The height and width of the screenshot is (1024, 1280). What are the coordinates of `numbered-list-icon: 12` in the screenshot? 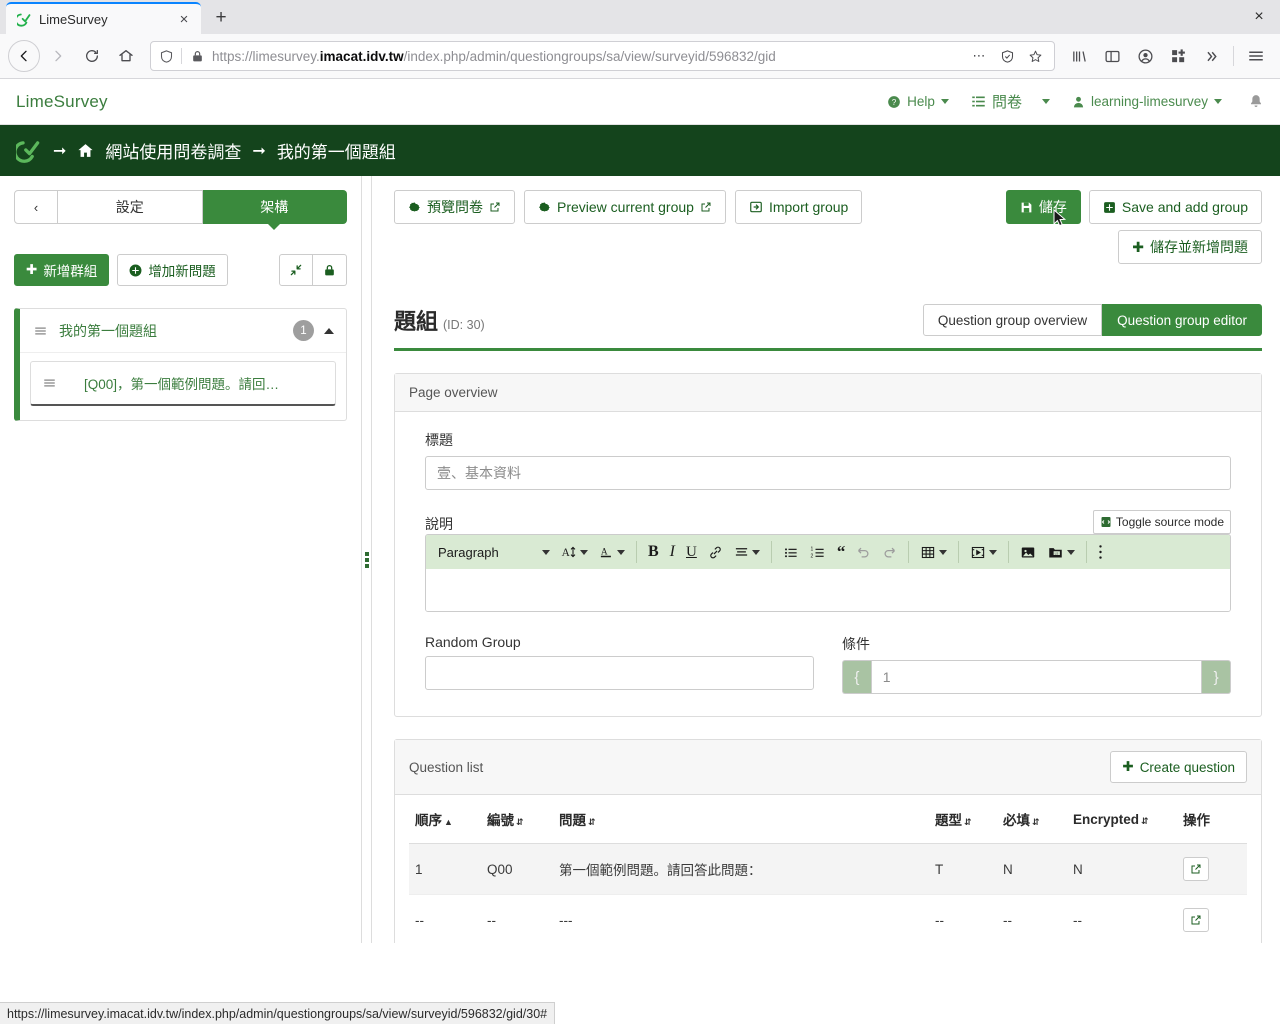 It's located at (818, 552).